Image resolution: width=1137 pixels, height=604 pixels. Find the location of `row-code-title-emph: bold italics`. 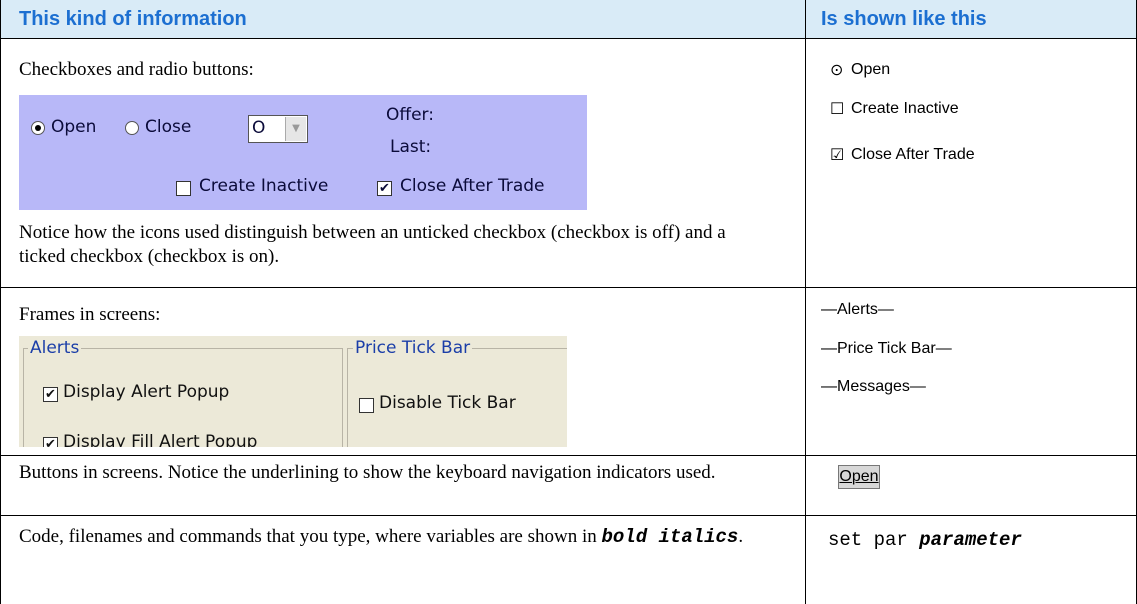

row-code-title-emph: bold italics is located at coordinates (670, 537).